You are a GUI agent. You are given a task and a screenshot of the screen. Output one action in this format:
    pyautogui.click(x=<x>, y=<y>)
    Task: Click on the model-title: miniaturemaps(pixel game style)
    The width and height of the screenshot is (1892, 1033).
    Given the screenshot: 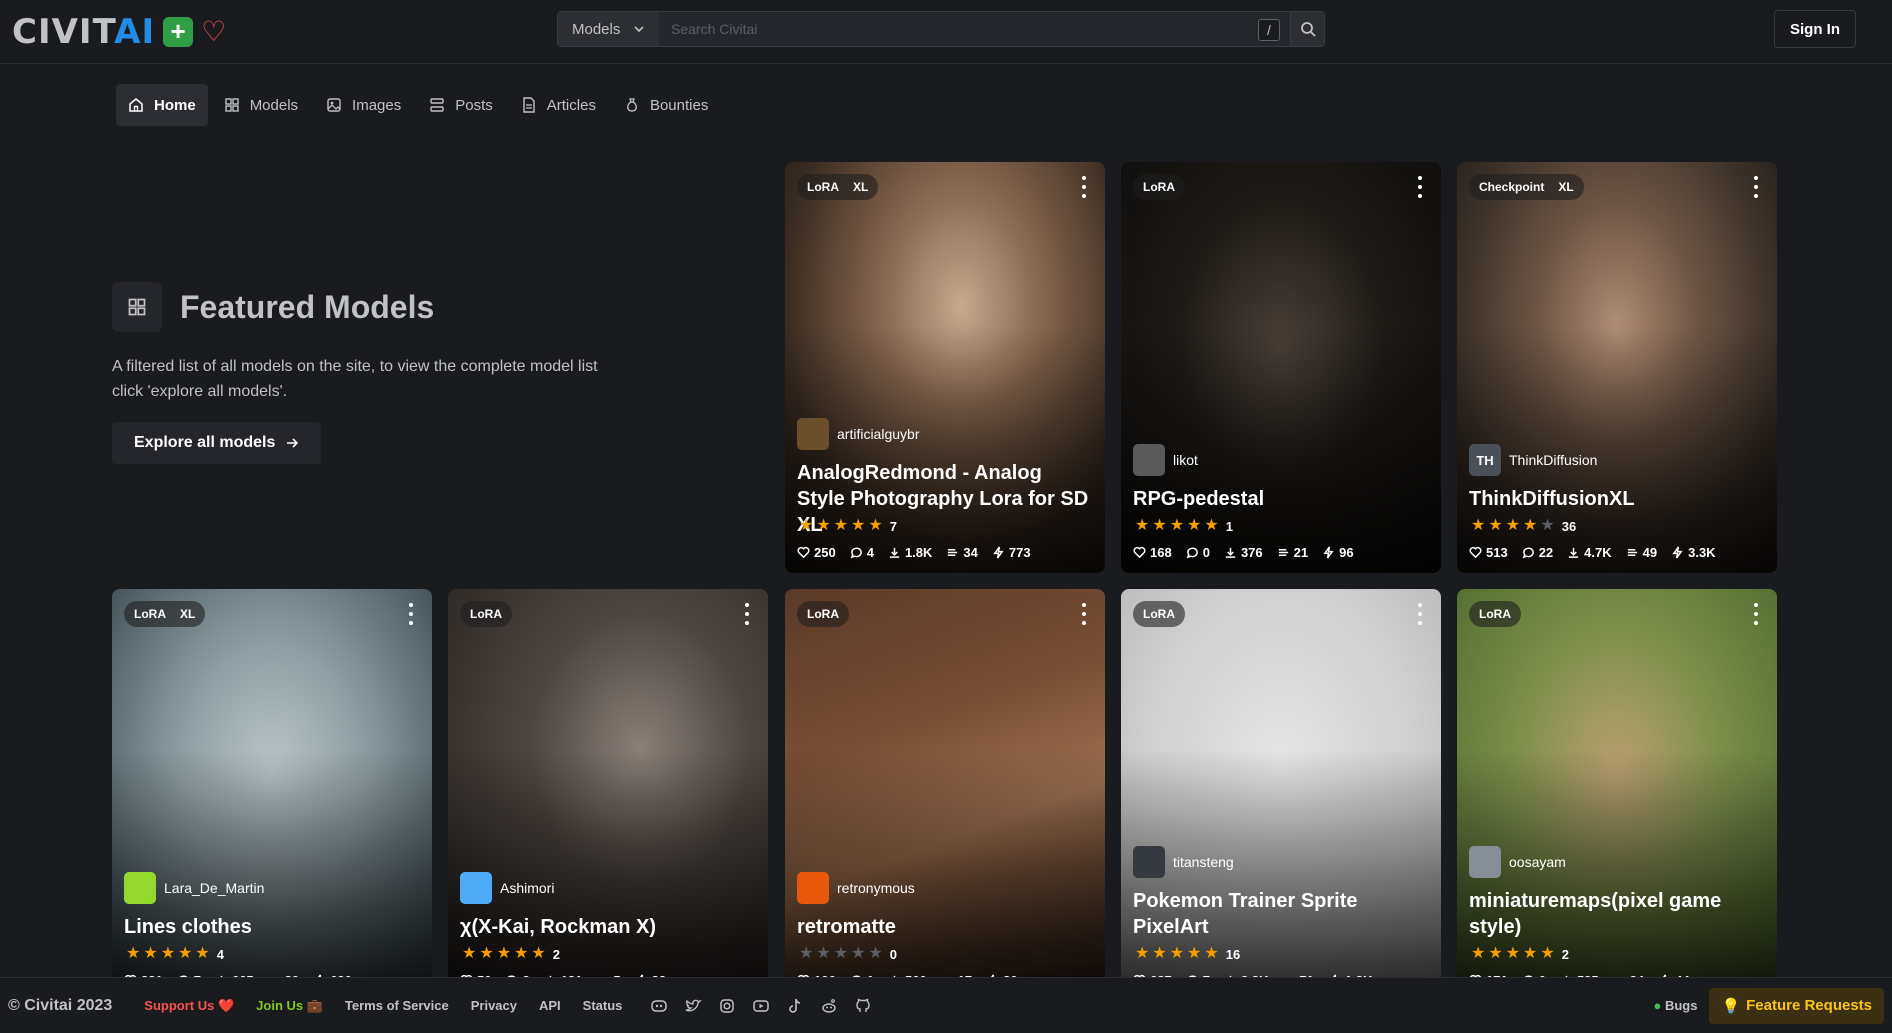 What is the action you would take?
    pyautogui.click(x=1617, y=914)
    